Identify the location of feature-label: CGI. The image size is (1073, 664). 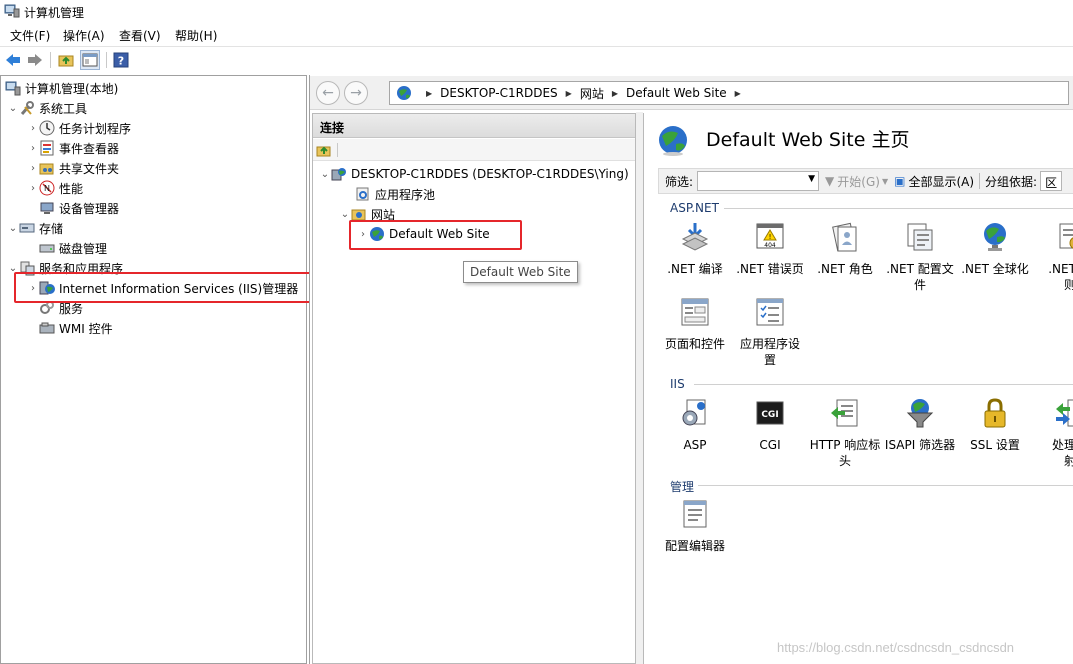
(770, 445).